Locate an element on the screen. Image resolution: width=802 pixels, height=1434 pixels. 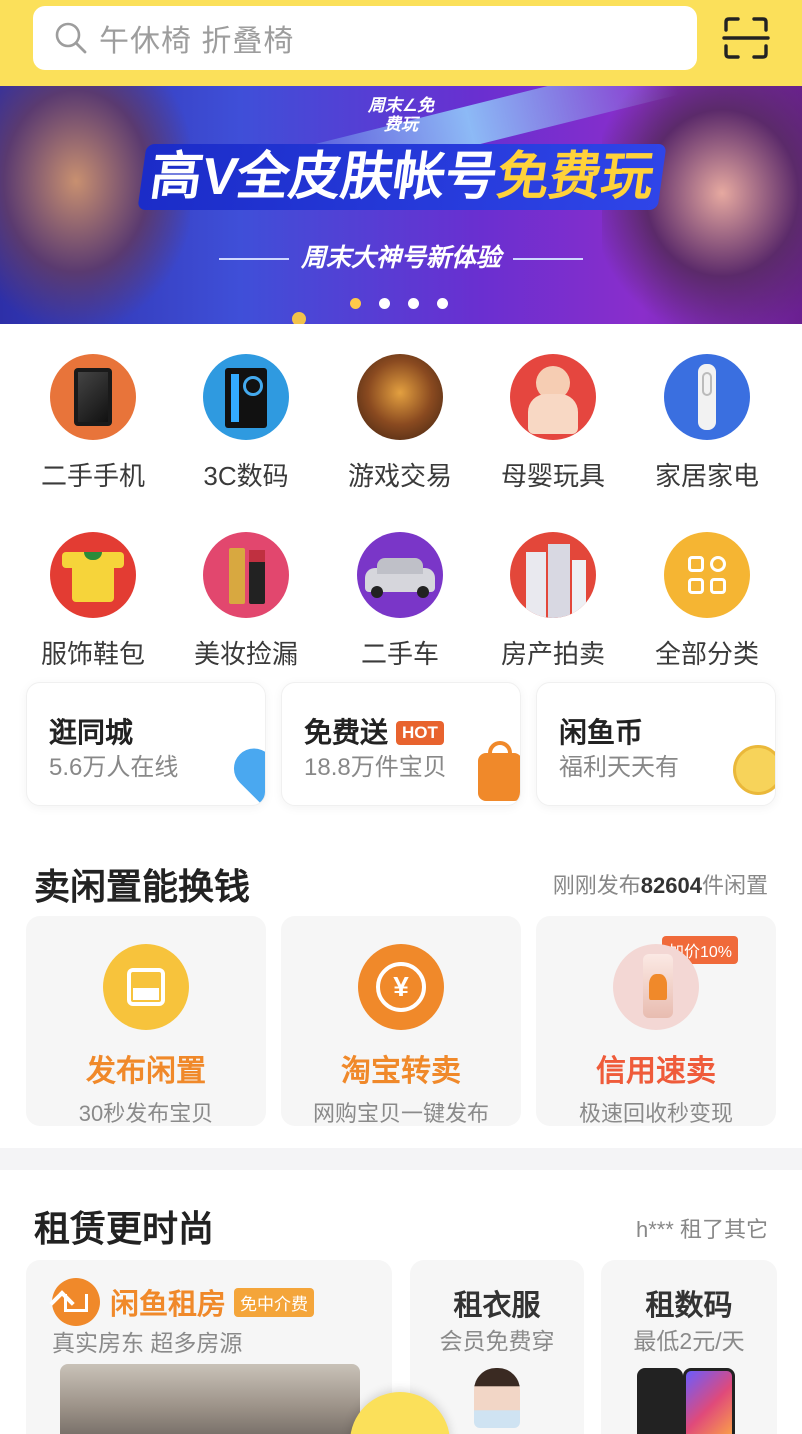
model-photo is located at coordinates (497, 1398).